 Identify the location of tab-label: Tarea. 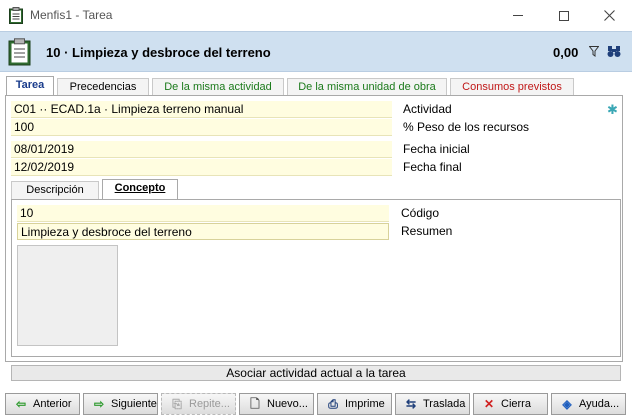
(30, 85).